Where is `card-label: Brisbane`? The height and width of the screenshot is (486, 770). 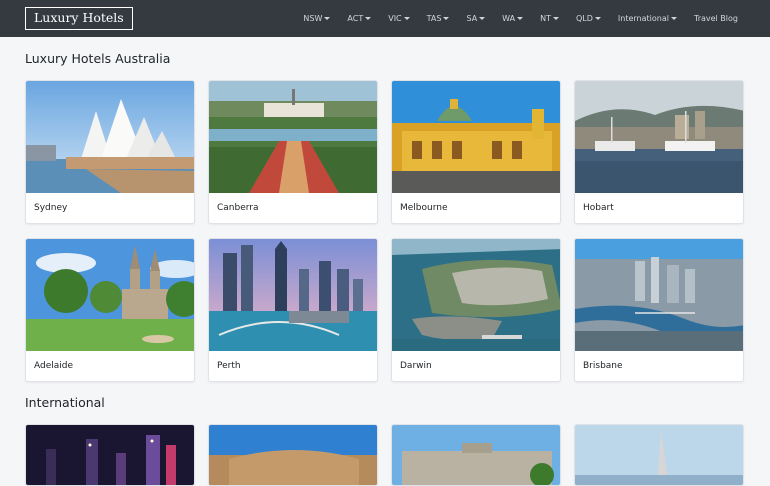
card-label: Brisbane is located at coordinates (603, 366).